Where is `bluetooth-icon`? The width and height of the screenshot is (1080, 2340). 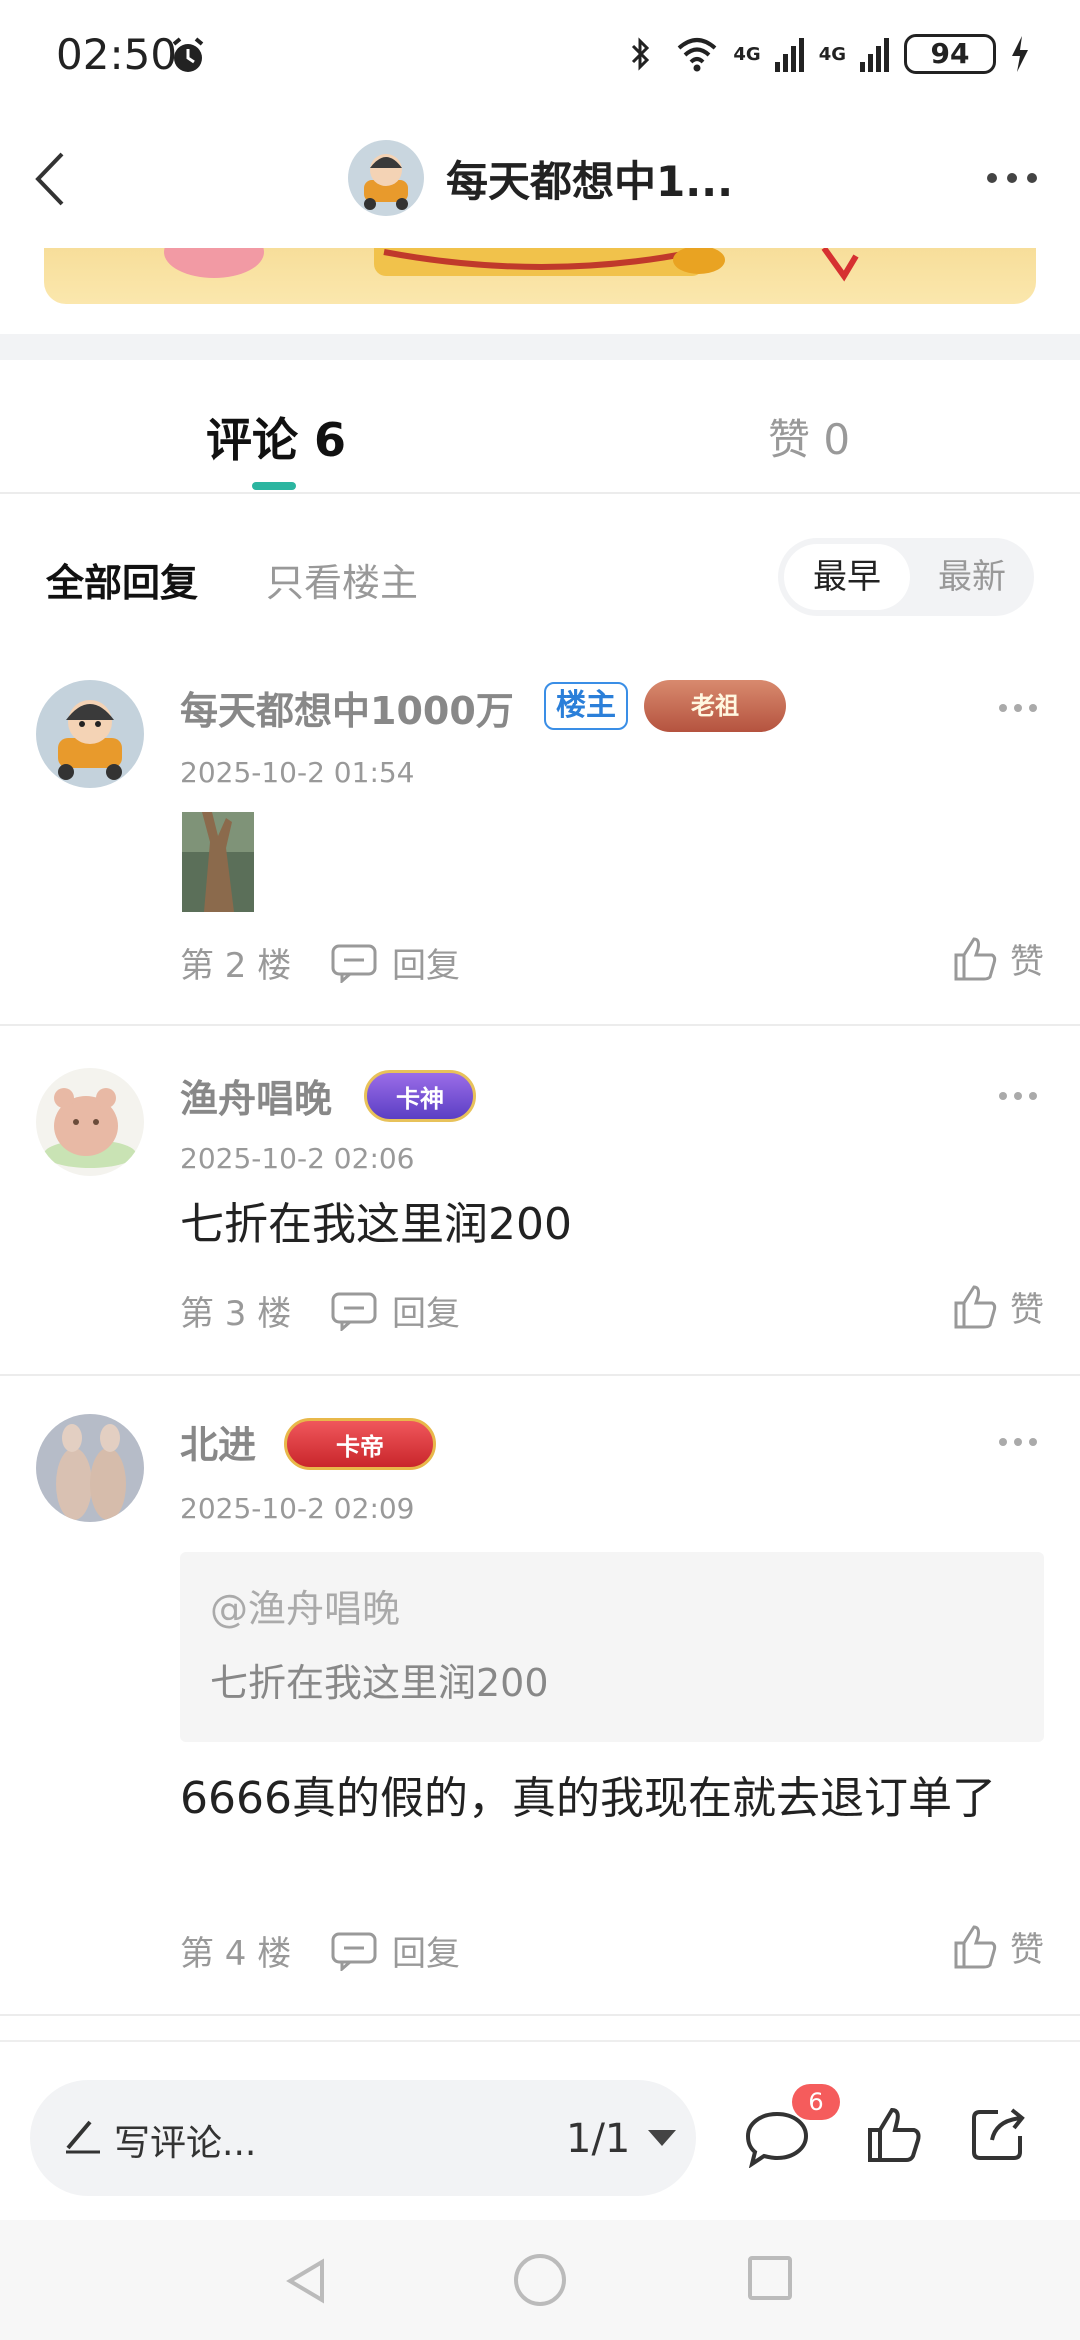
bluetooth-icon is located at coordinates (641, 54).